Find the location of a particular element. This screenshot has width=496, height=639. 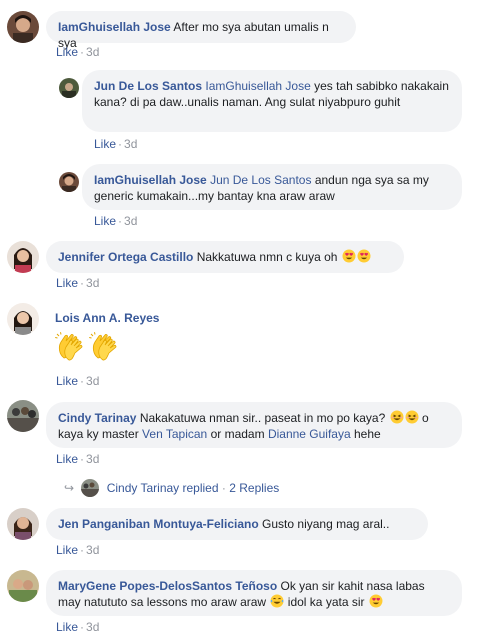

mention-link: Ven Tapican is located at coordinates (174, 434).